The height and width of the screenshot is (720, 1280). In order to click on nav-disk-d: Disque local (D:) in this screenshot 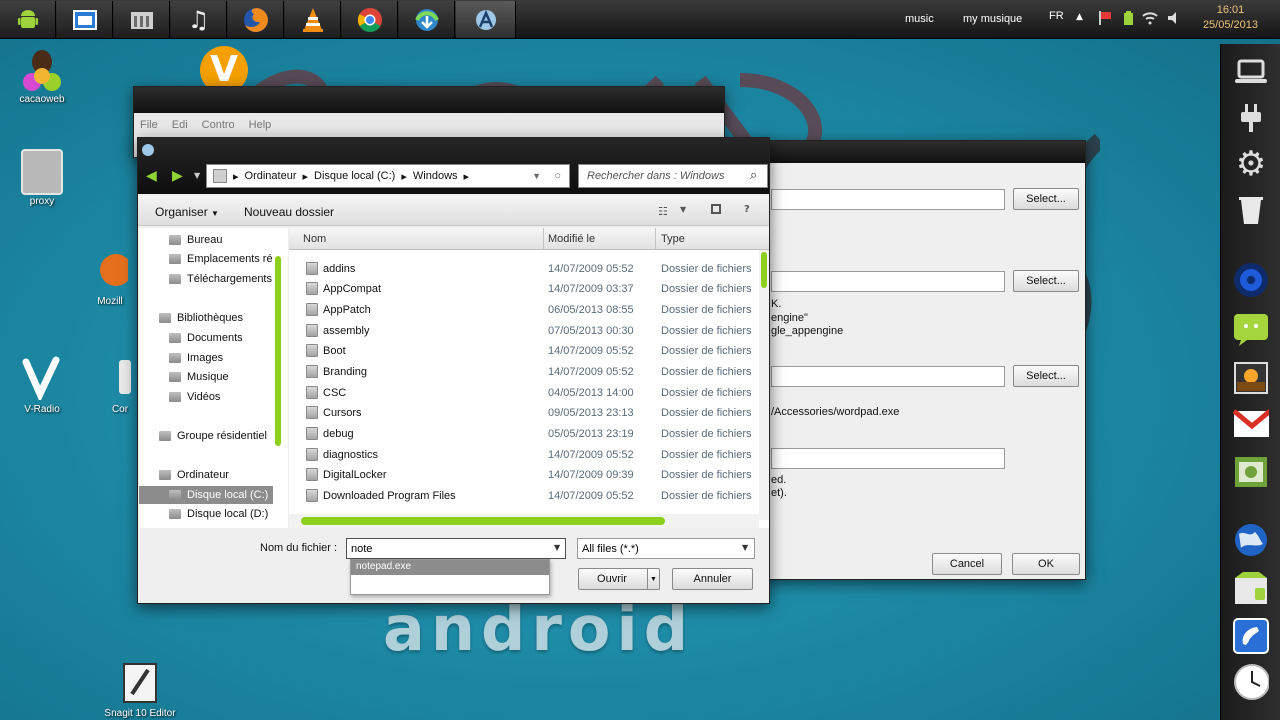, I will do `click(206, 514)`.